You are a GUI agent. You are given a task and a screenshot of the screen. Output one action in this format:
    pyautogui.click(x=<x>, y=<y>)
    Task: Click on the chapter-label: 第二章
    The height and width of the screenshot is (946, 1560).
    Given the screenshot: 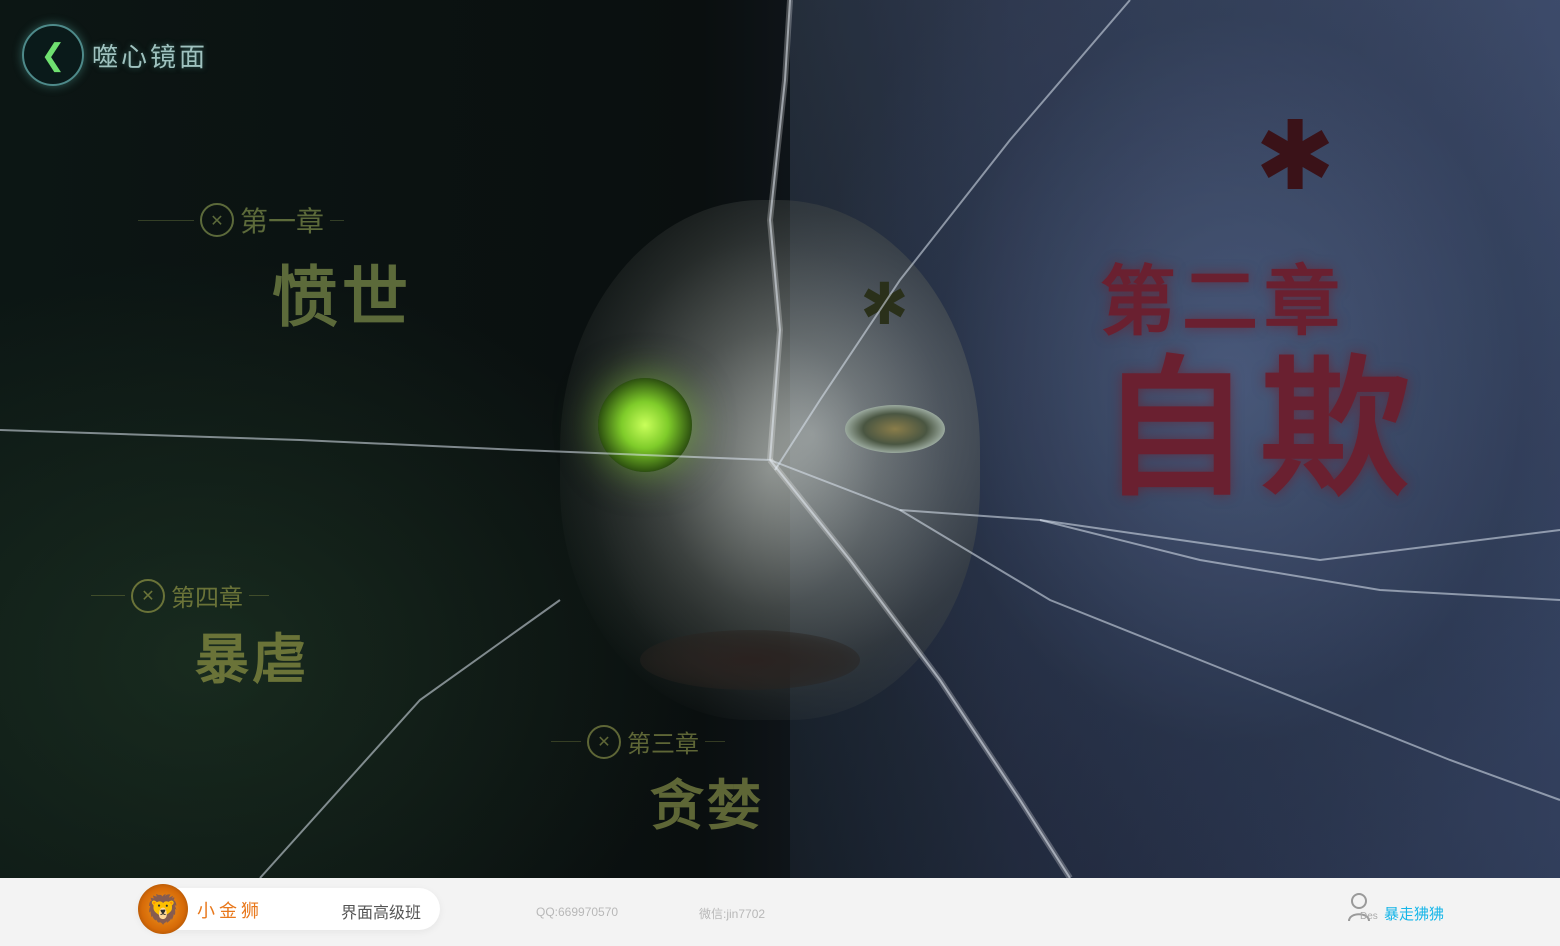 What is the action you would take?
    pyautogui.click(x=1223, y=301)
    